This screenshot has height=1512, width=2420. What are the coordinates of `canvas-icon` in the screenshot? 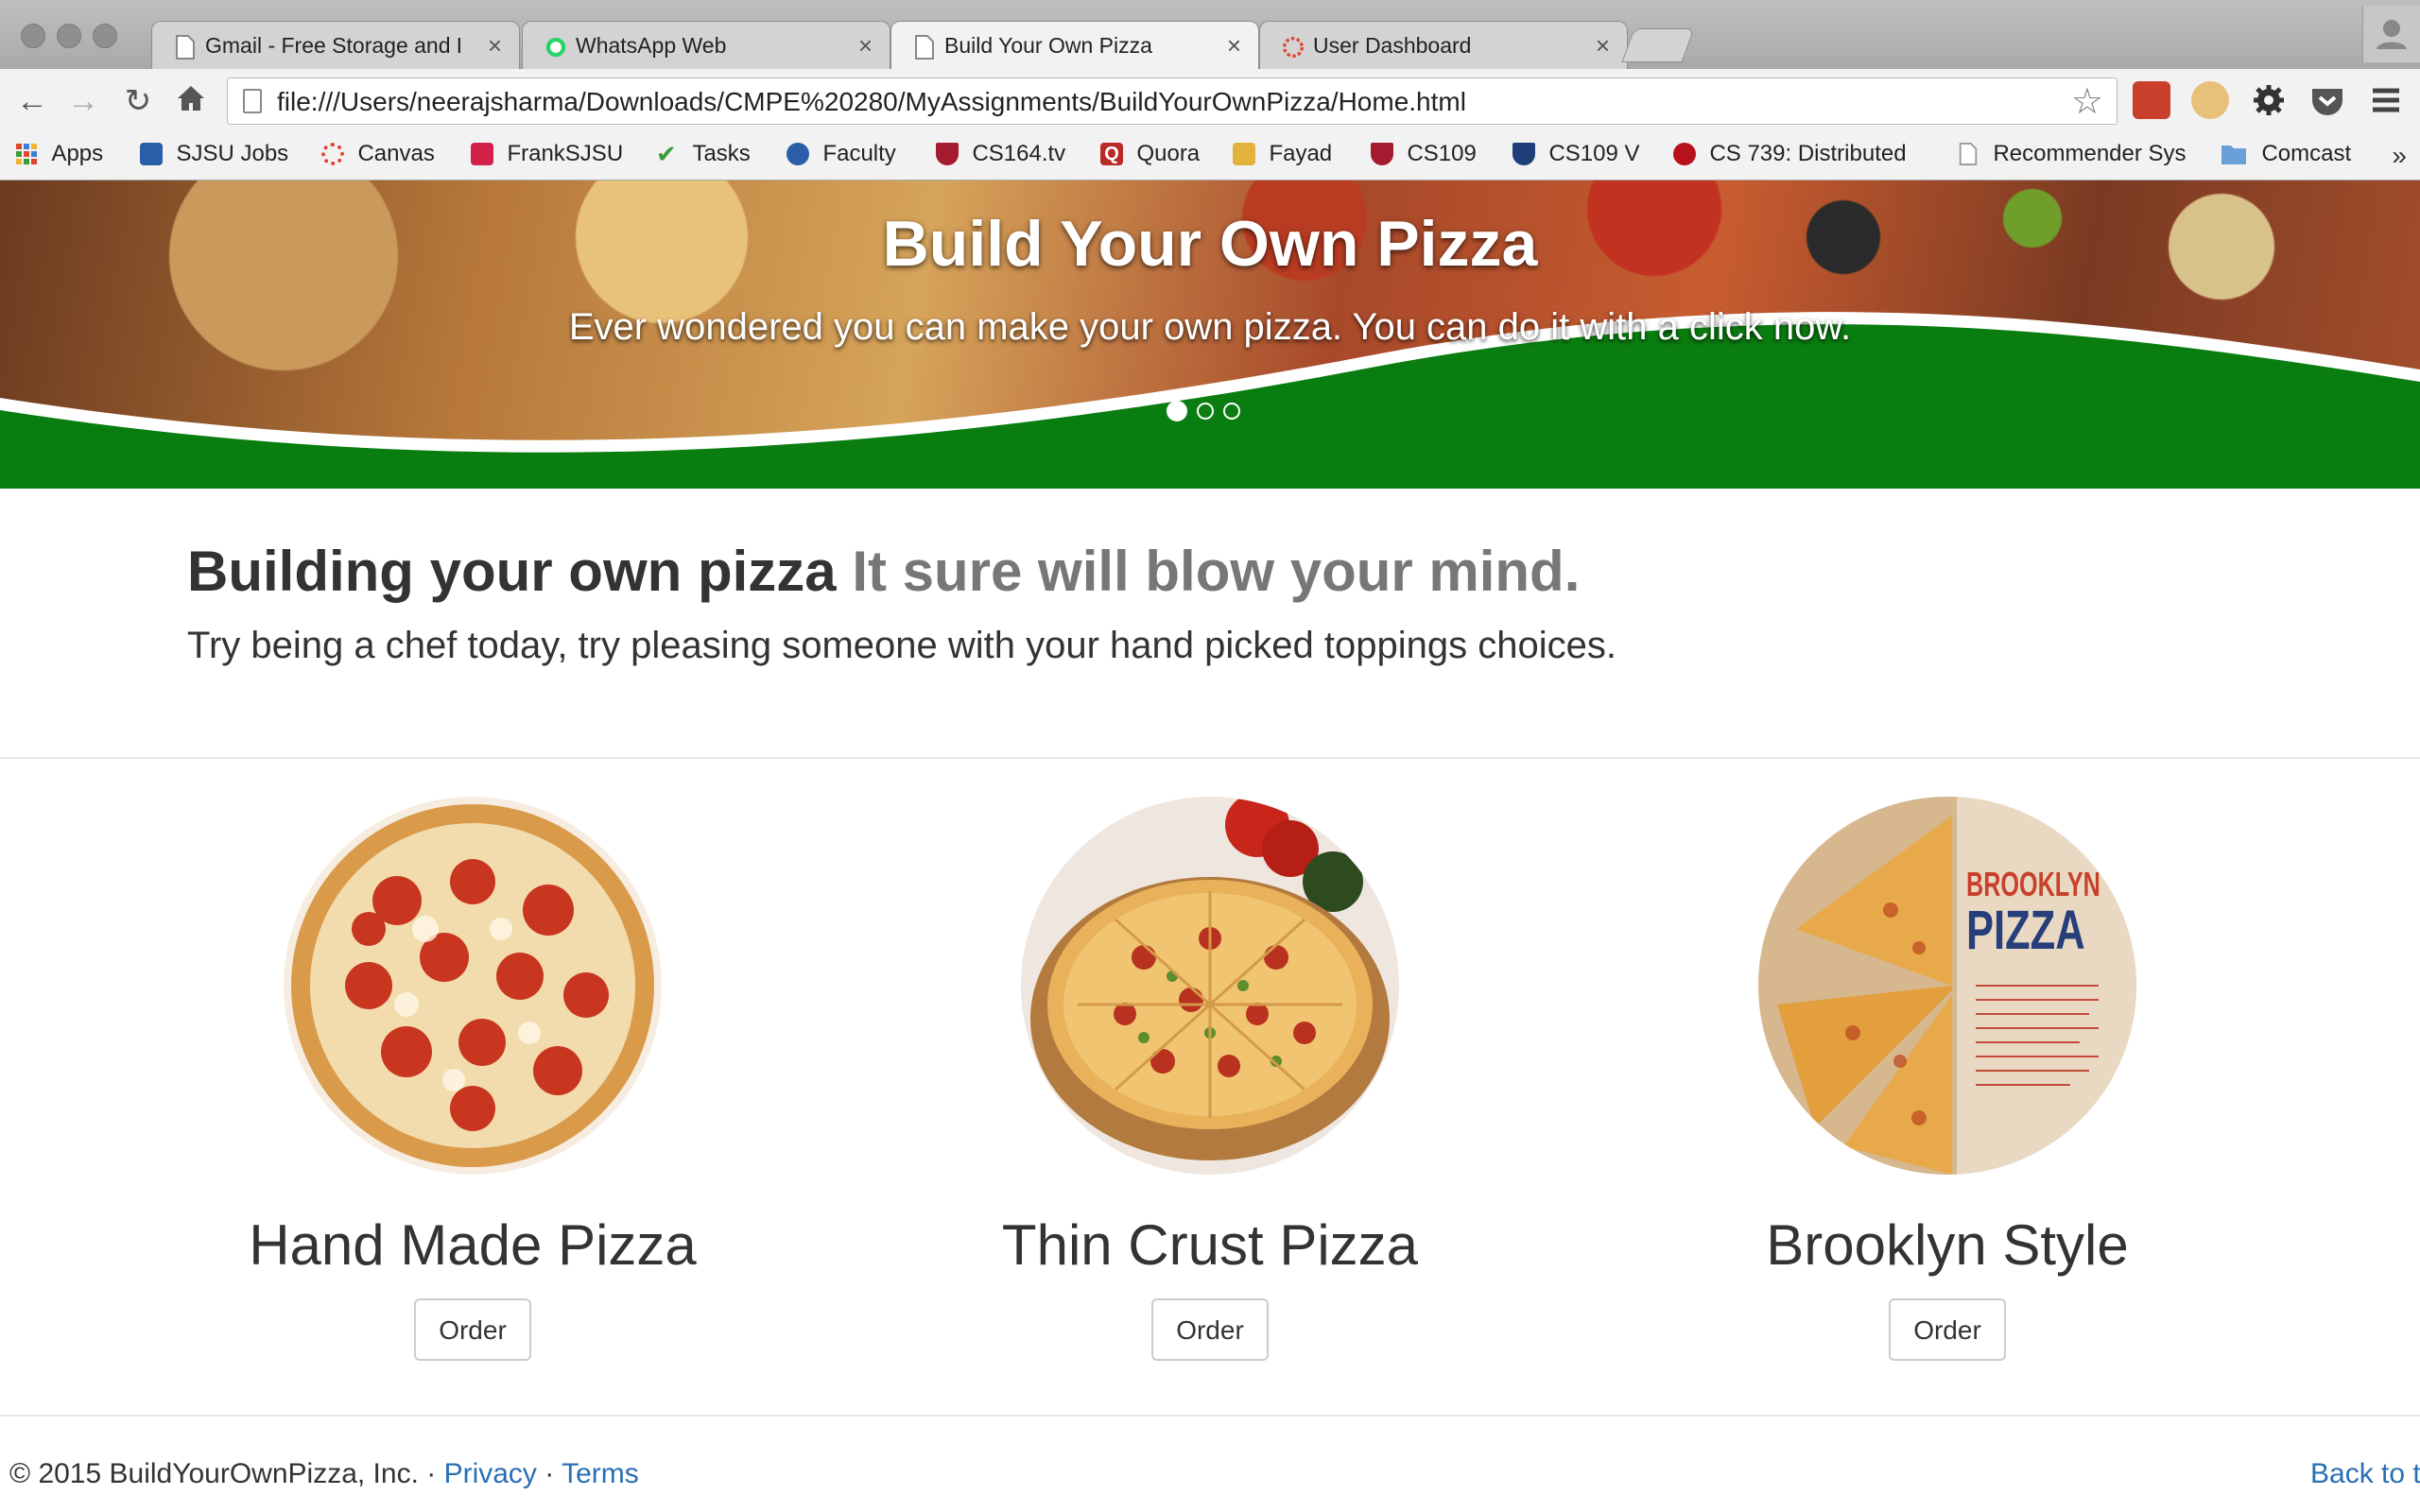 It's located at (332, 154).